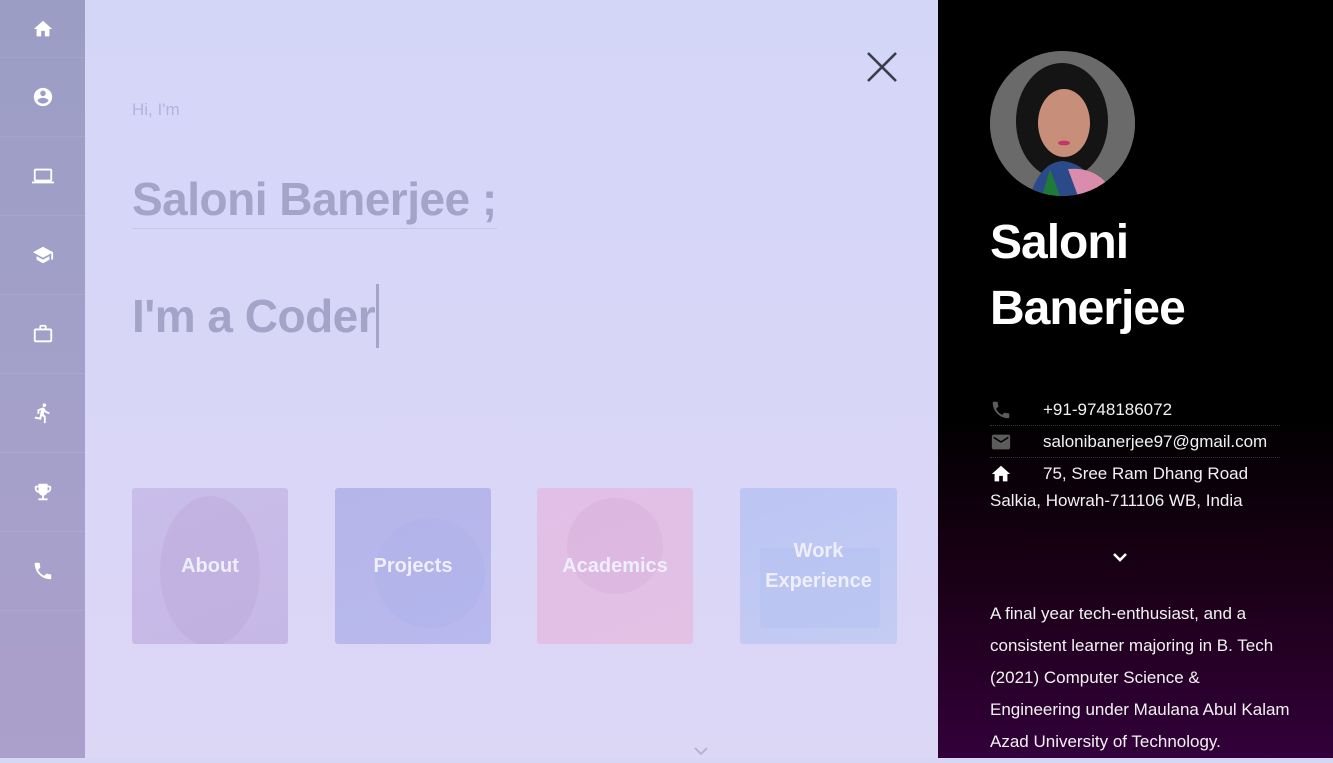 Image resolution: width=1333 pixels, height=763 pixels. I want to click on run-icon, so click(41, 413).